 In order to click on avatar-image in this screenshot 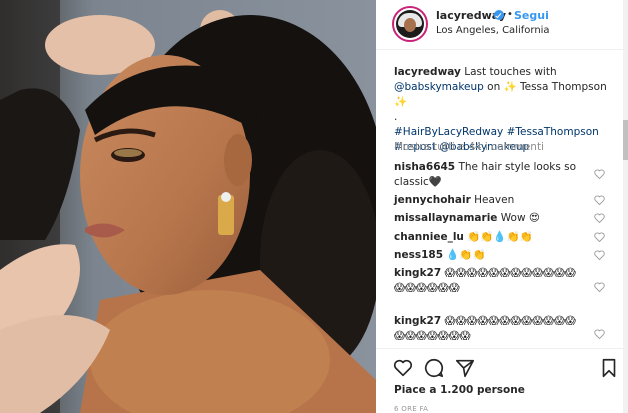, I will do `click(410, 24)`.